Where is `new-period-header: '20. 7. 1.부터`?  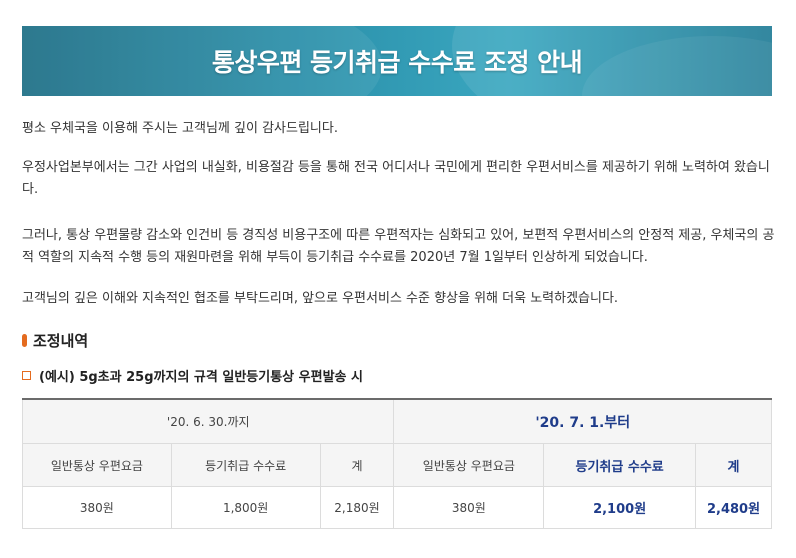
new-period-header: '20. 7. 1.부터 is located at coordinates (582, 421).